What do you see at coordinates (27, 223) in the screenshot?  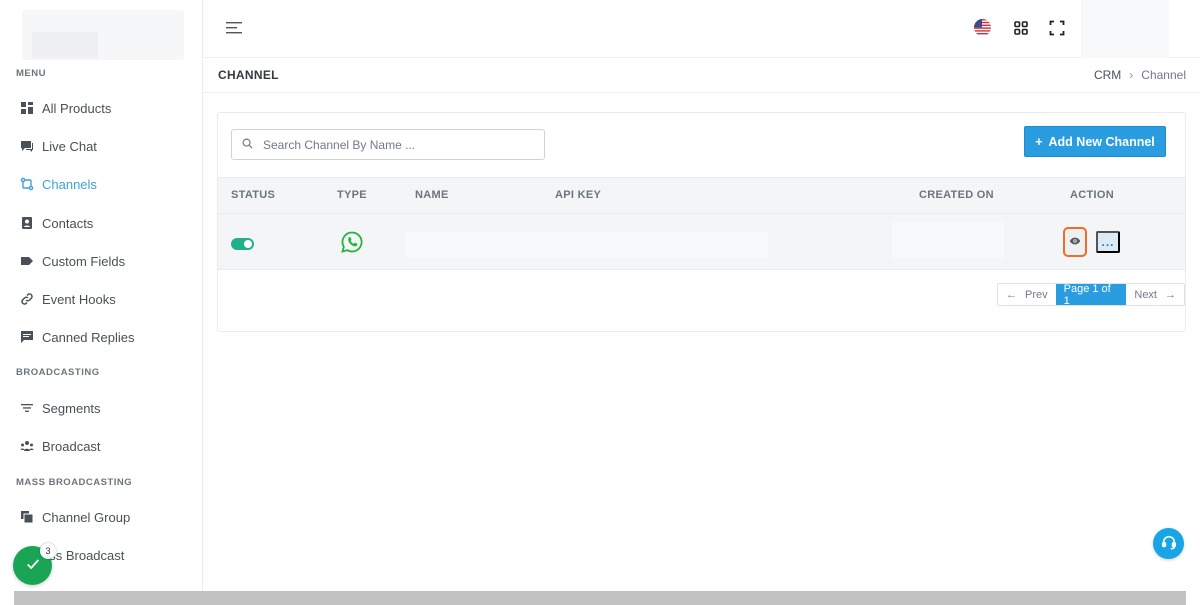 I see `contact-book-icon` at bounding box center [27, 223].